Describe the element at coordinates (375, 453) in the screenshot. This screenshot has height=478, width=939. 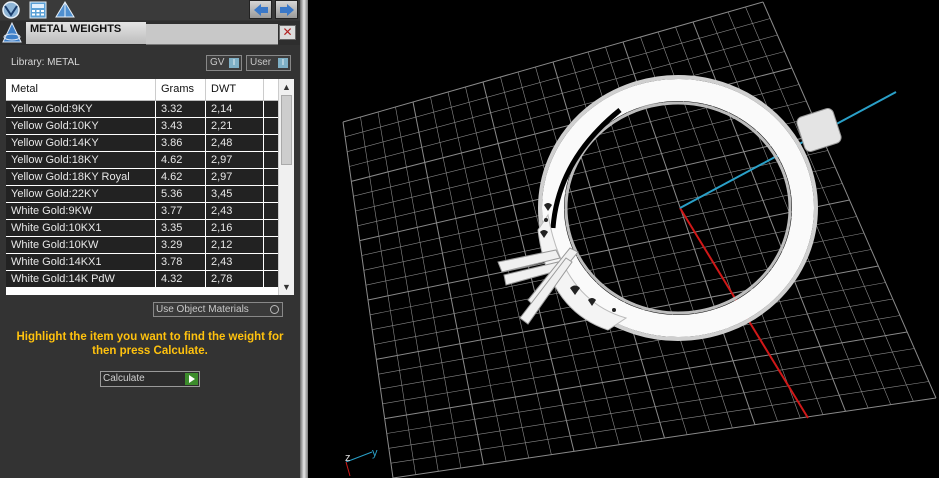
I see `axis-y-label: y` at that location.